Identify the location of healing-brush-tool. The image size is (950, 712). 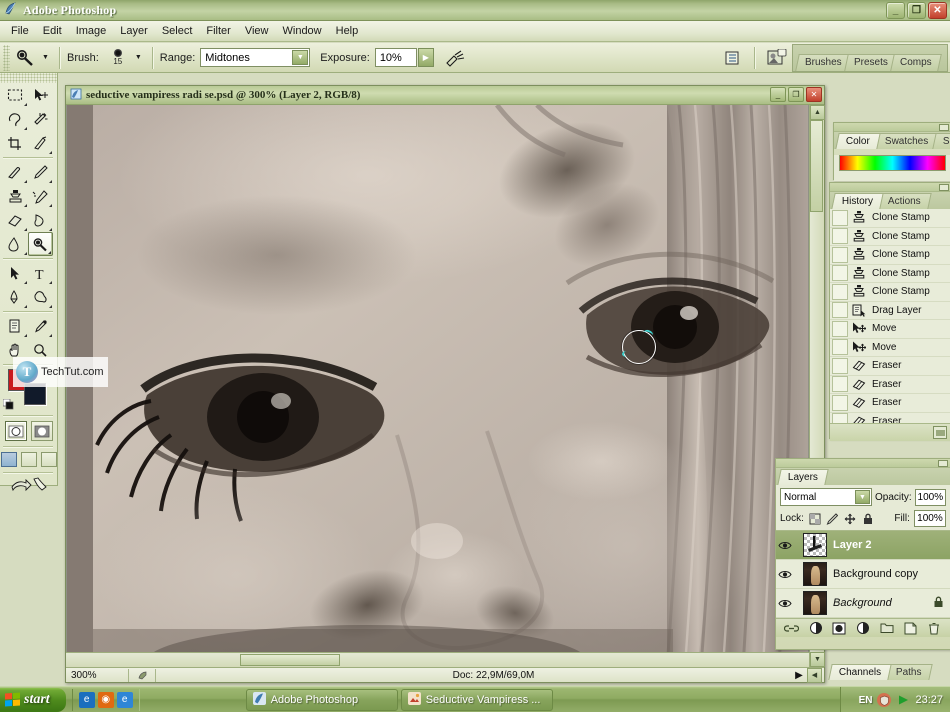
(15, 172).